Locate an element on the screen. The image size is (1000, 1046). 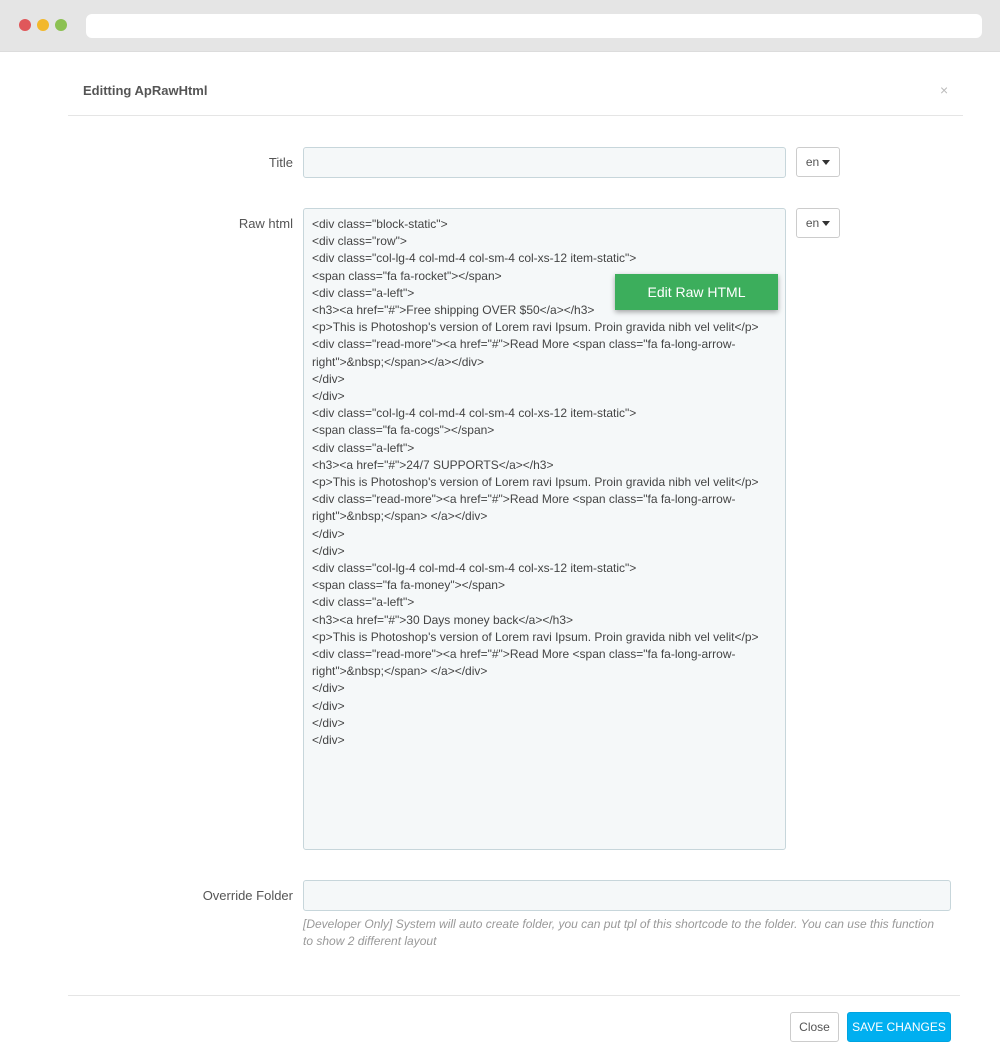
save-changes-button: SAVE CHANGES is located at coordinates (899, 1027).